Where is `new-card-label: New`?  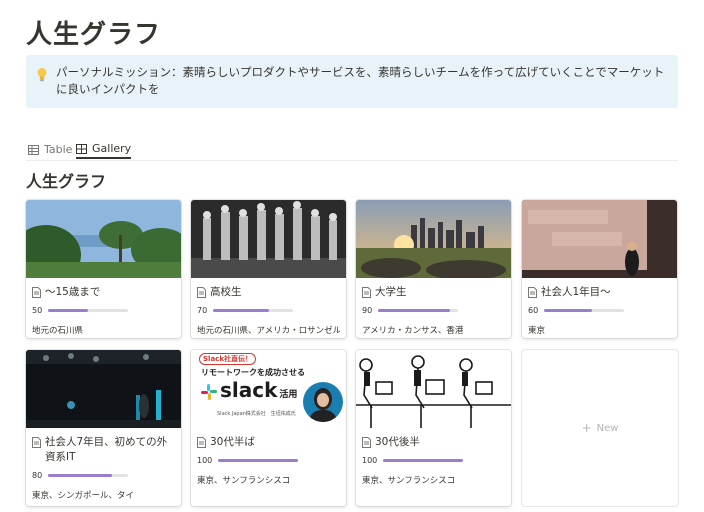 new-card-label: New is located at coordinates (607, 428).